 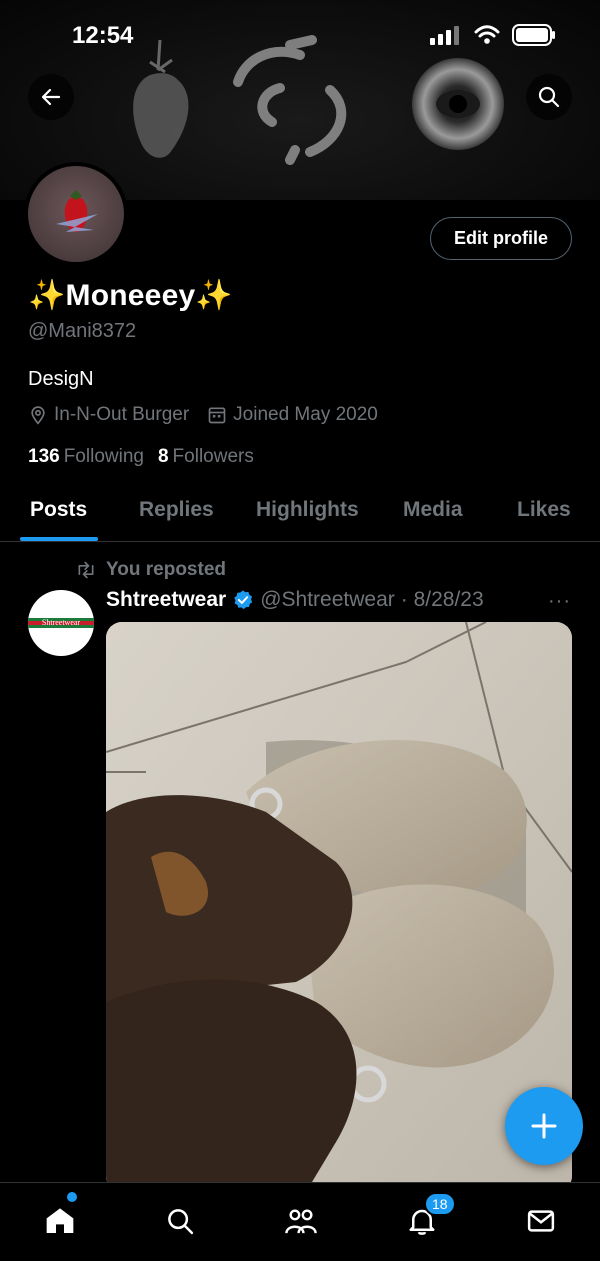 I want to click on post-author-avatar: Shtreetwear, so click(x=61, y=623).